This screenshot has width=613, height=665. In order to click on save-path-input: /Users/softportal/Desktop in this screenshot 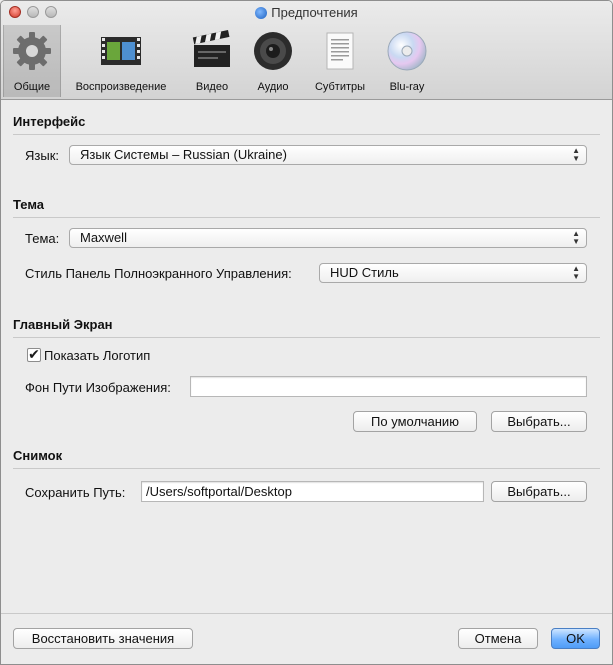, I will do `click(312, 491)`.